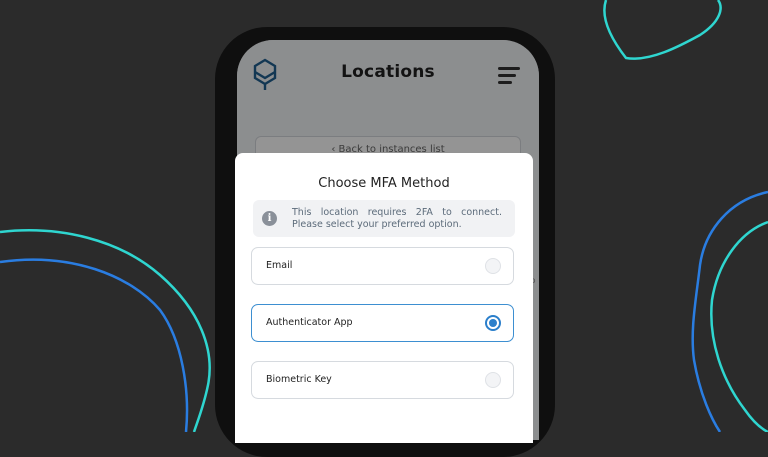 Image resolution: width=768 pixels, height=457 pixels. I want to click on radio-button-selected, so click(493, 323).